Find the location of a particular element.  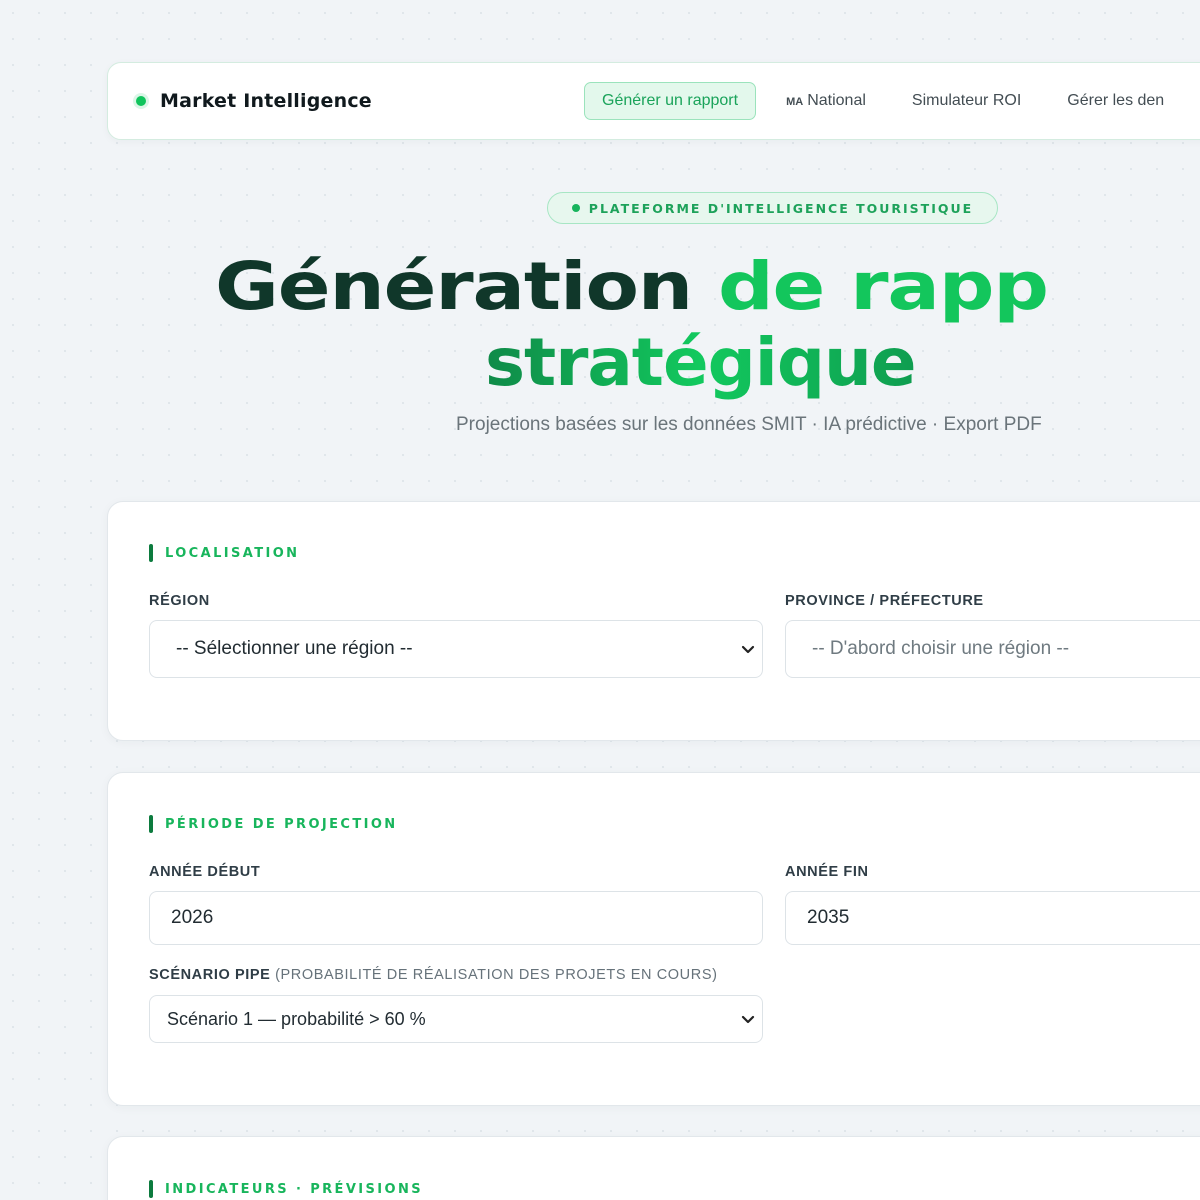

morocco-flag-icon: MA is located at coordinates (795, 102).